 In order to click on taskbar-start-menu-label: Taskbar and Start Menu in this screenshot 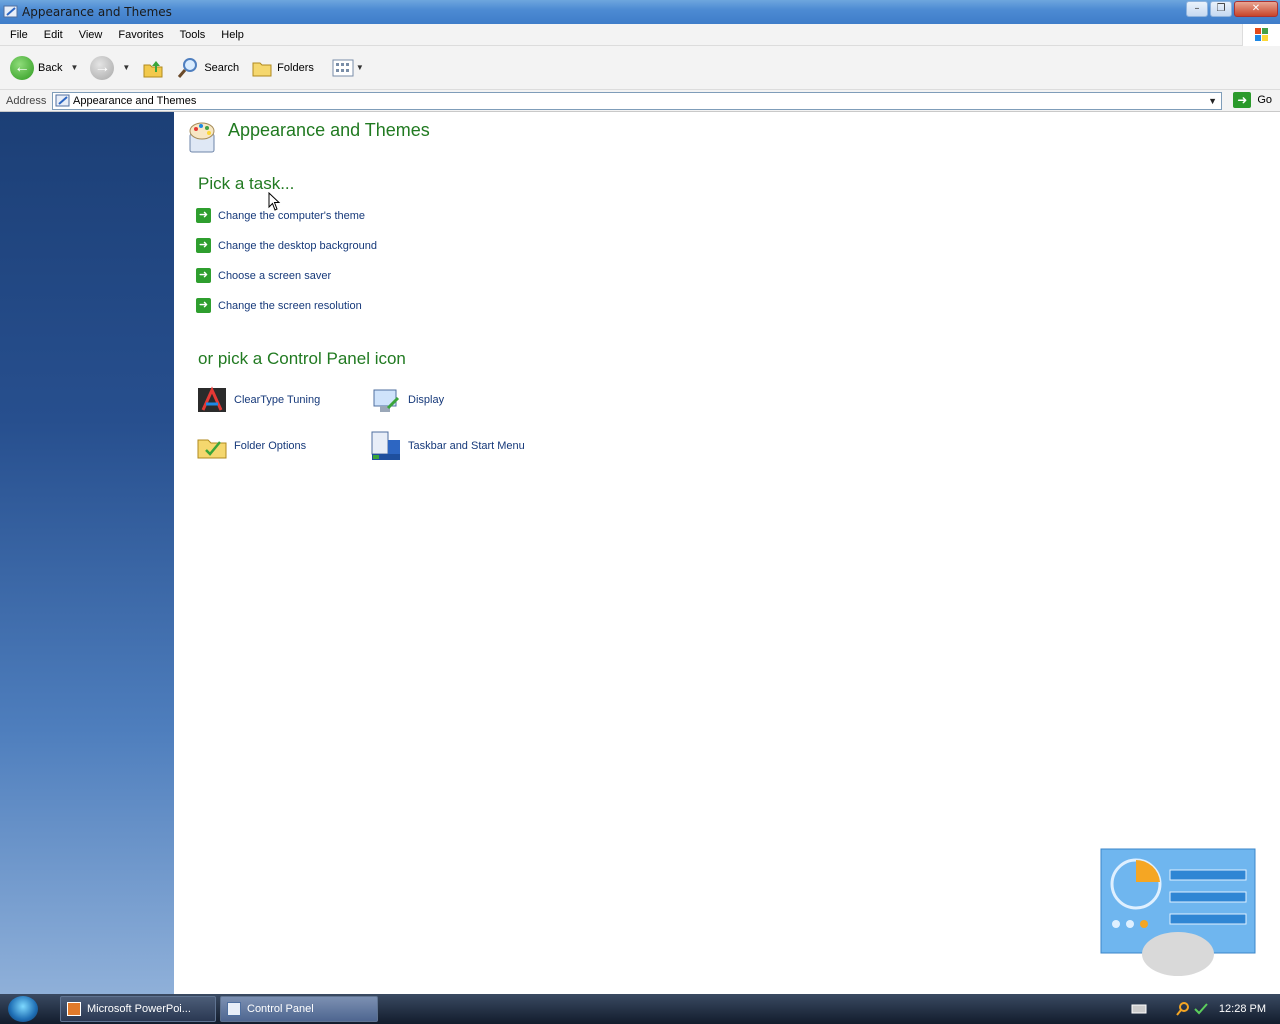, I will do `click(466, 446)`.